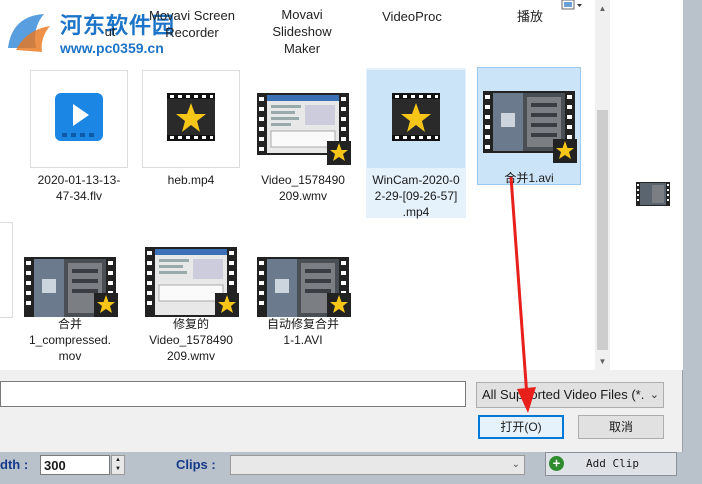 This screenshot has height=484, width=702. I want to click on file-item: 修复的 Video_1578490 209.wmv, so click(191, 292).